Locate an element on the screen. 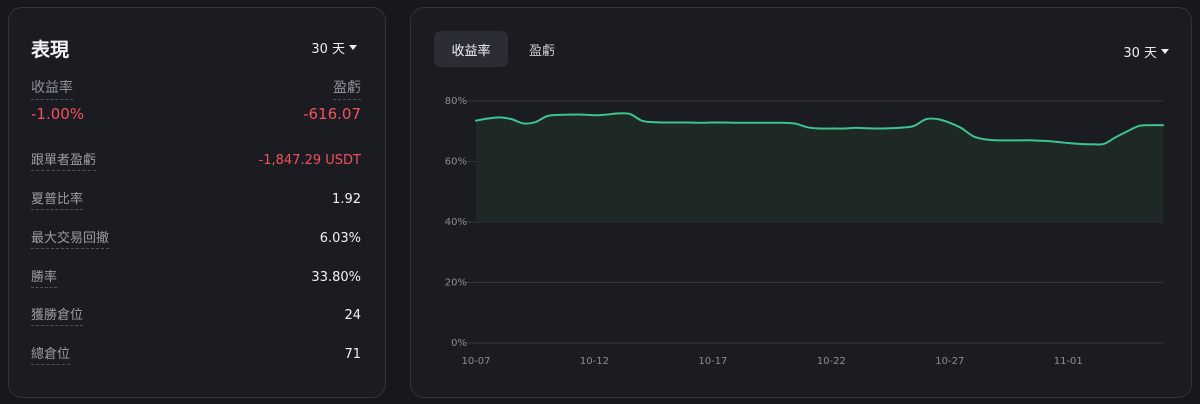  metric-row-total-positions: 總倉位 71 is located at coordinates (196, 354).